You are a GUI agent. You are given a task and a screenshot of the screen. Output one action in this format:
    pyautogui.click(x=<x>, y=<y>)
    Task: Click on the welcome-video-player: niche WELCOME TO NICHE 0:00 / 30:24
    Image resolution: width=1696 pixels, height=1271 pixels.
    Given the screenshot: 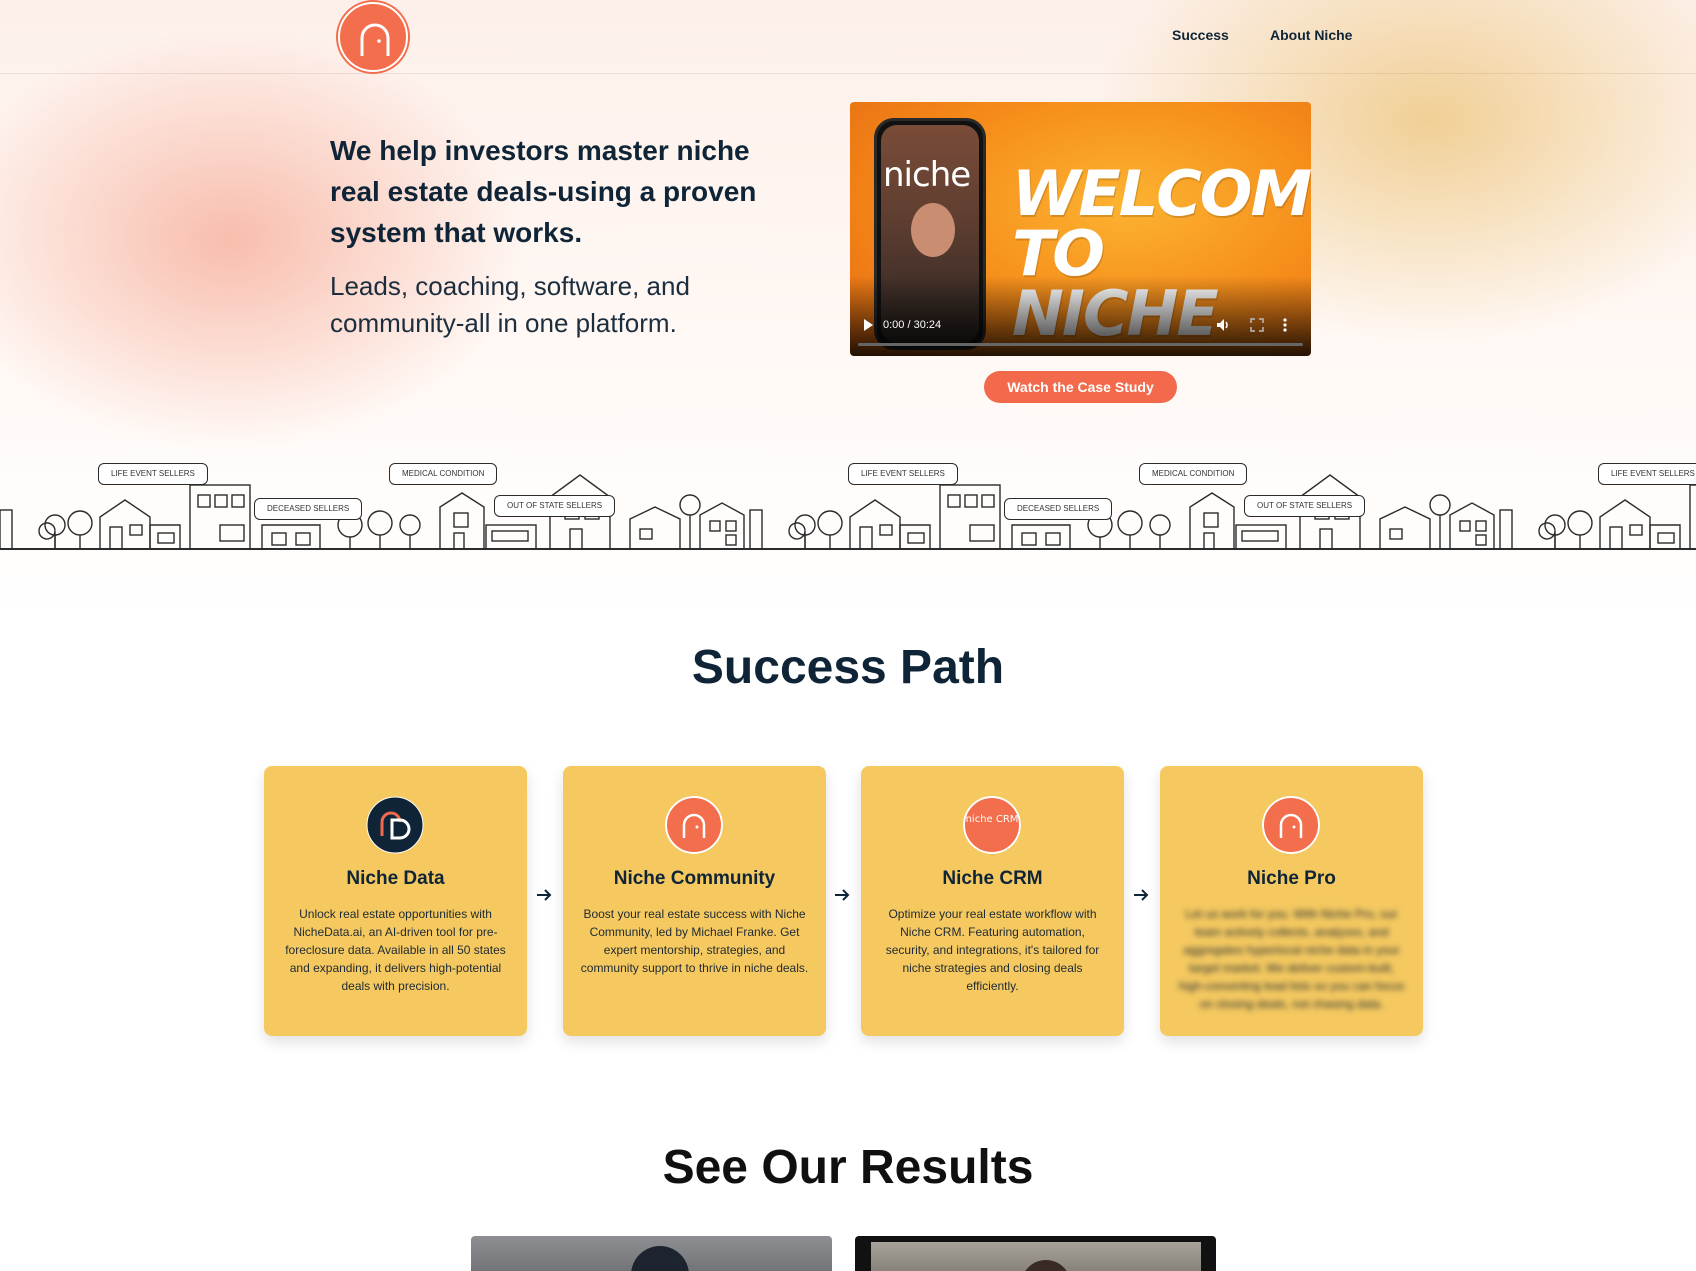 What is the action you would take?
    pyautogui.click(x=1080, y=229)
    